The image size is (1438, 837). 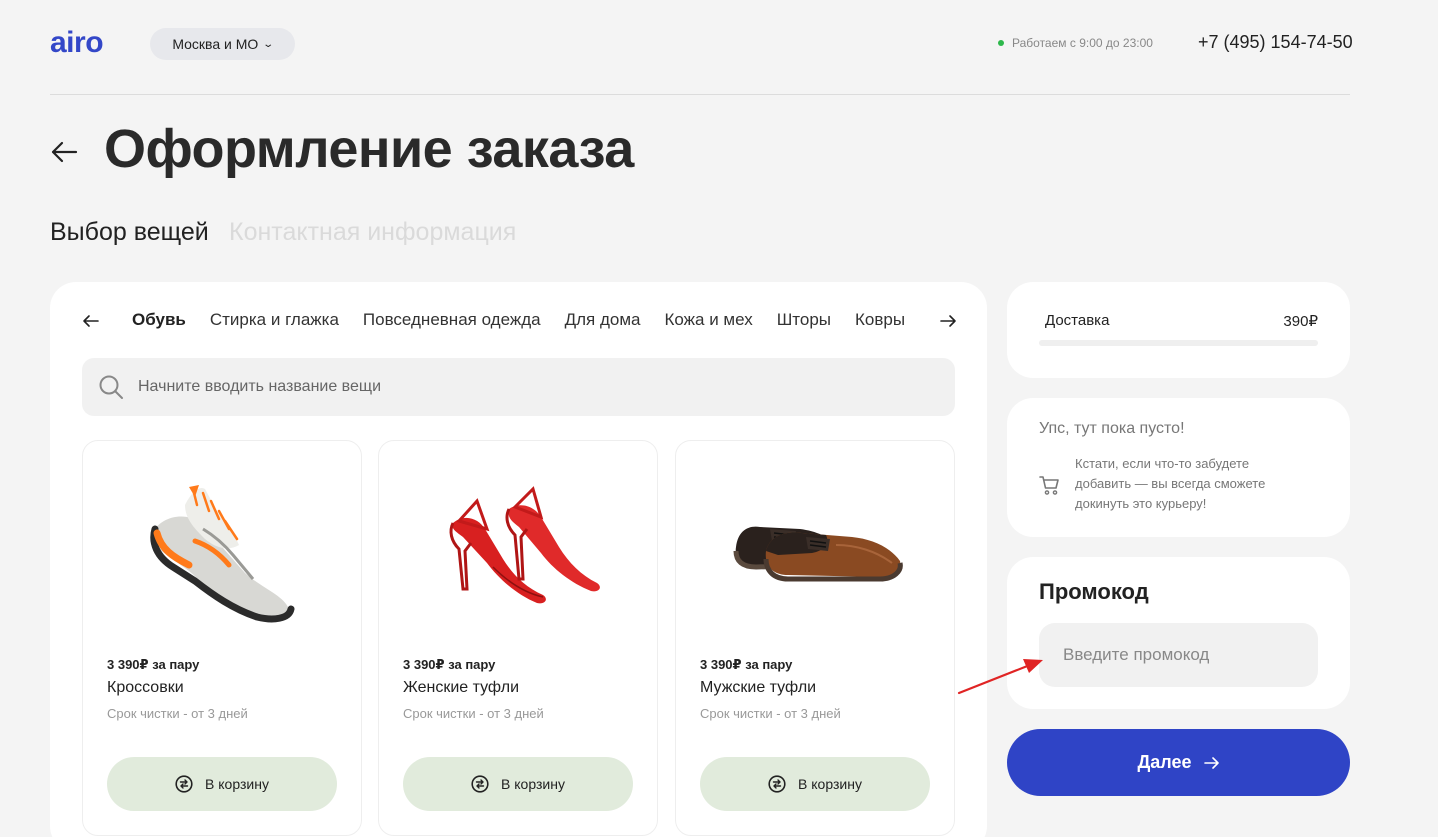 What do you see at coordinates (1077, 320) in the screenshot?
I see `delivery-label: Доставка` at bounding box center [1077, 320].